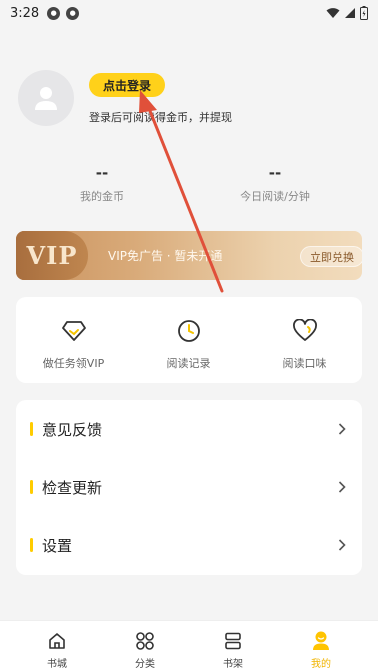 This screenshot has width=378, height=672. Describe the element at coordinates (350, 13) in the screenshot. I see `signal-icon` at that location.